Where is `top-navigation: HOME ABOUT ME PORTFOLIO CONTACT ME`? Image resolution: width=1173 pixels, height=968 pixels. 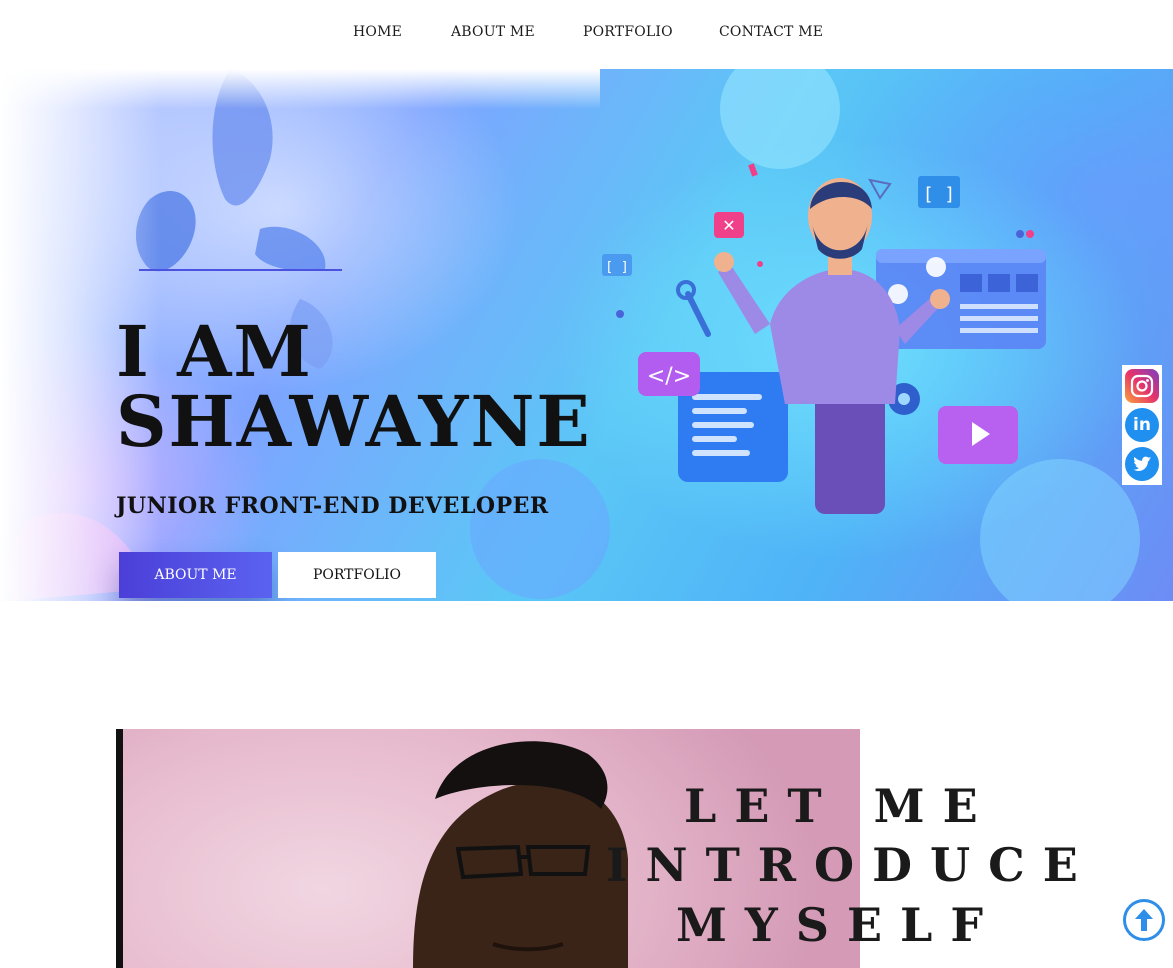 top-navigation: HOME ABOUT ME PORTFOLIO CONTACT ME is located at coordinates (586, 34).